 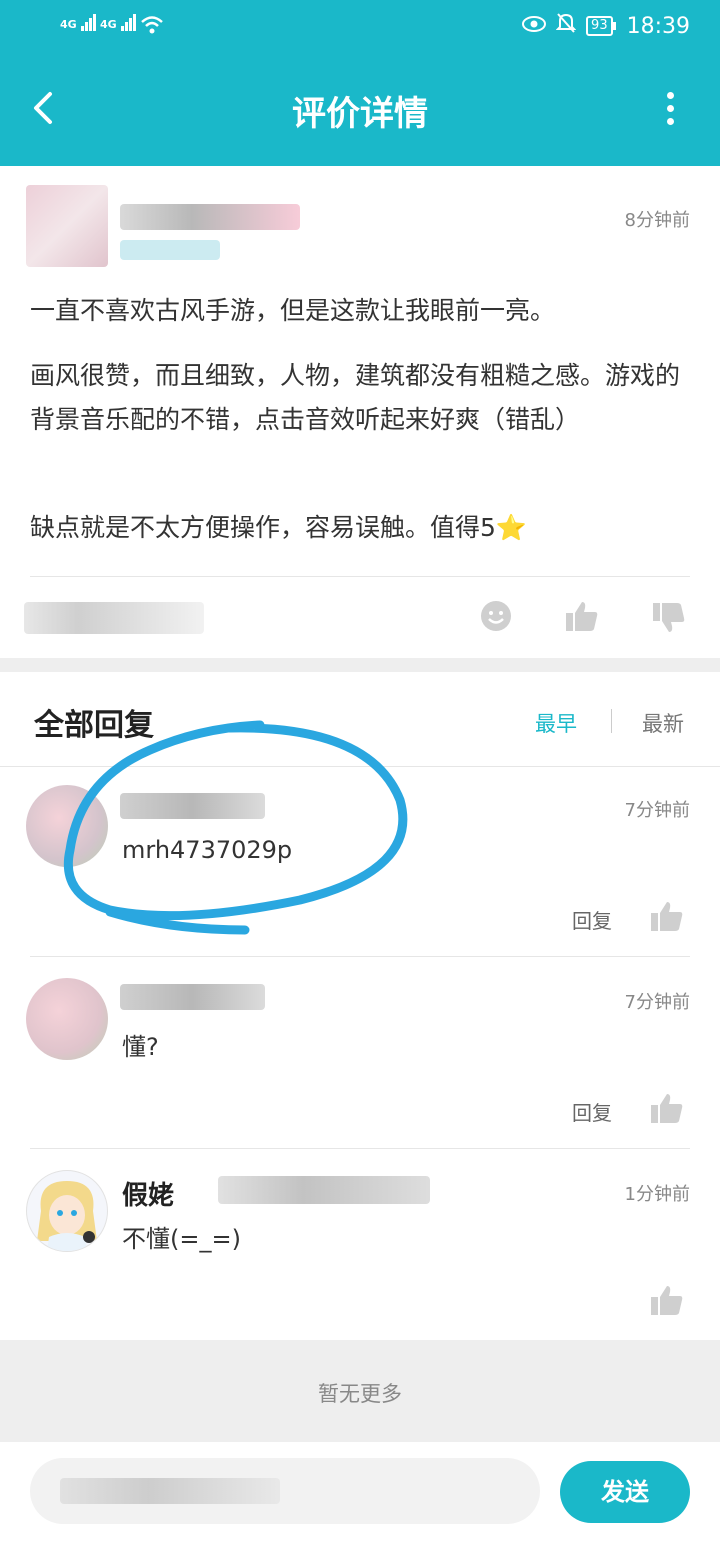 I want to click on reply-text: mrh4737029p, so click(x=207, y=850).